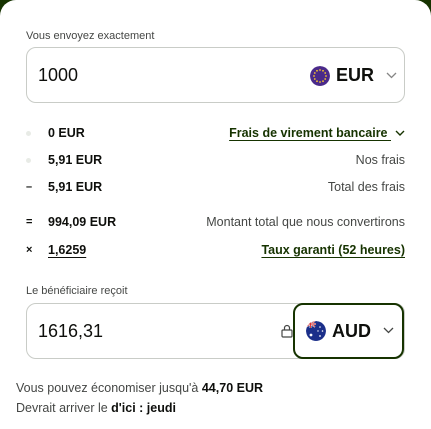 The width and height of the screenshot is (431, 429). Describe the element at coordinates (82, 222) in the screenshot. I see `fee-row-value: 994,09 EUR` at that location.